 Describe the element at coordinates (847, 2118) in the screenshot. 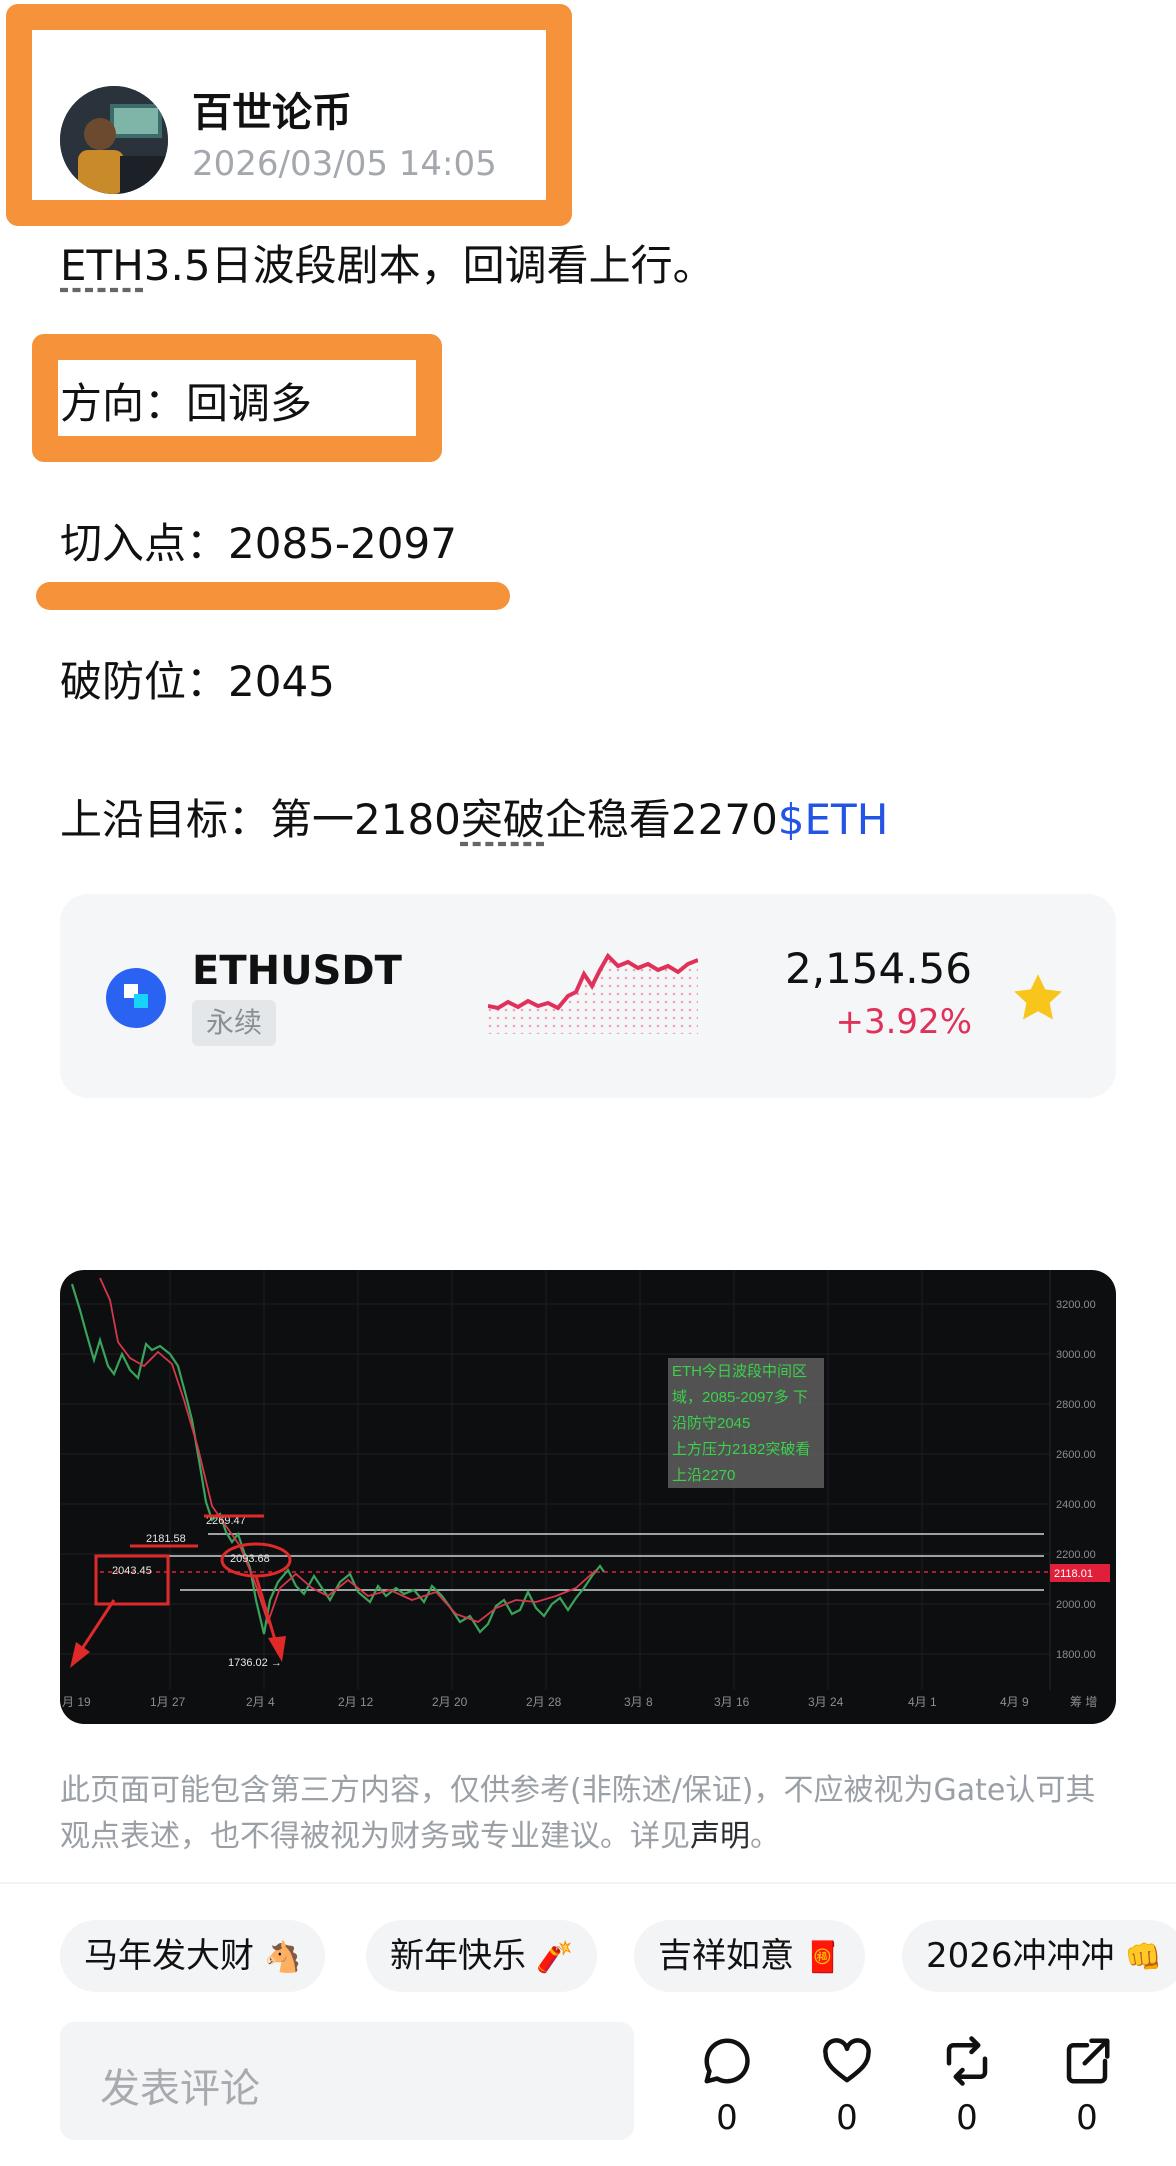

I see `like-count: 0` at that location.